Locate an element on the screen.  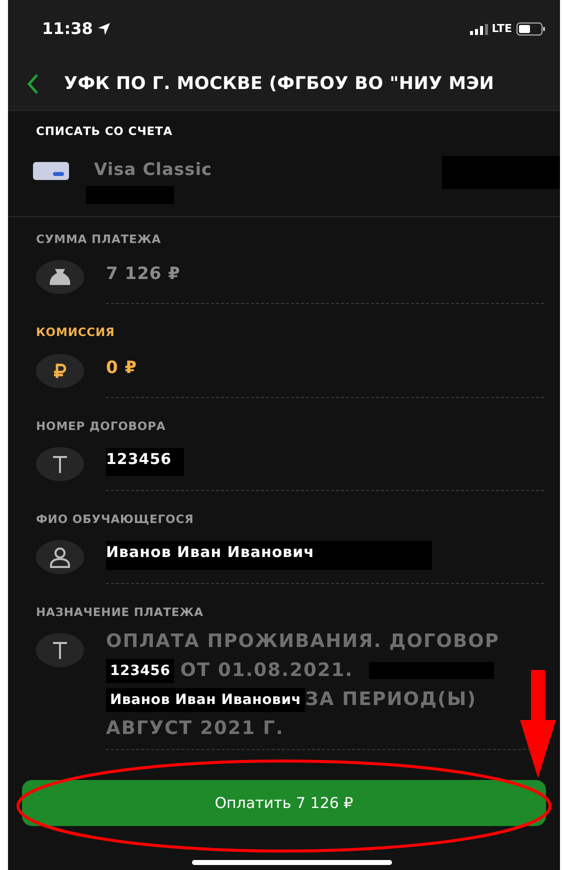
field-label: ФИО ОБУЧАЮЩЕГОСЯ is located at coordinates (115, 519).